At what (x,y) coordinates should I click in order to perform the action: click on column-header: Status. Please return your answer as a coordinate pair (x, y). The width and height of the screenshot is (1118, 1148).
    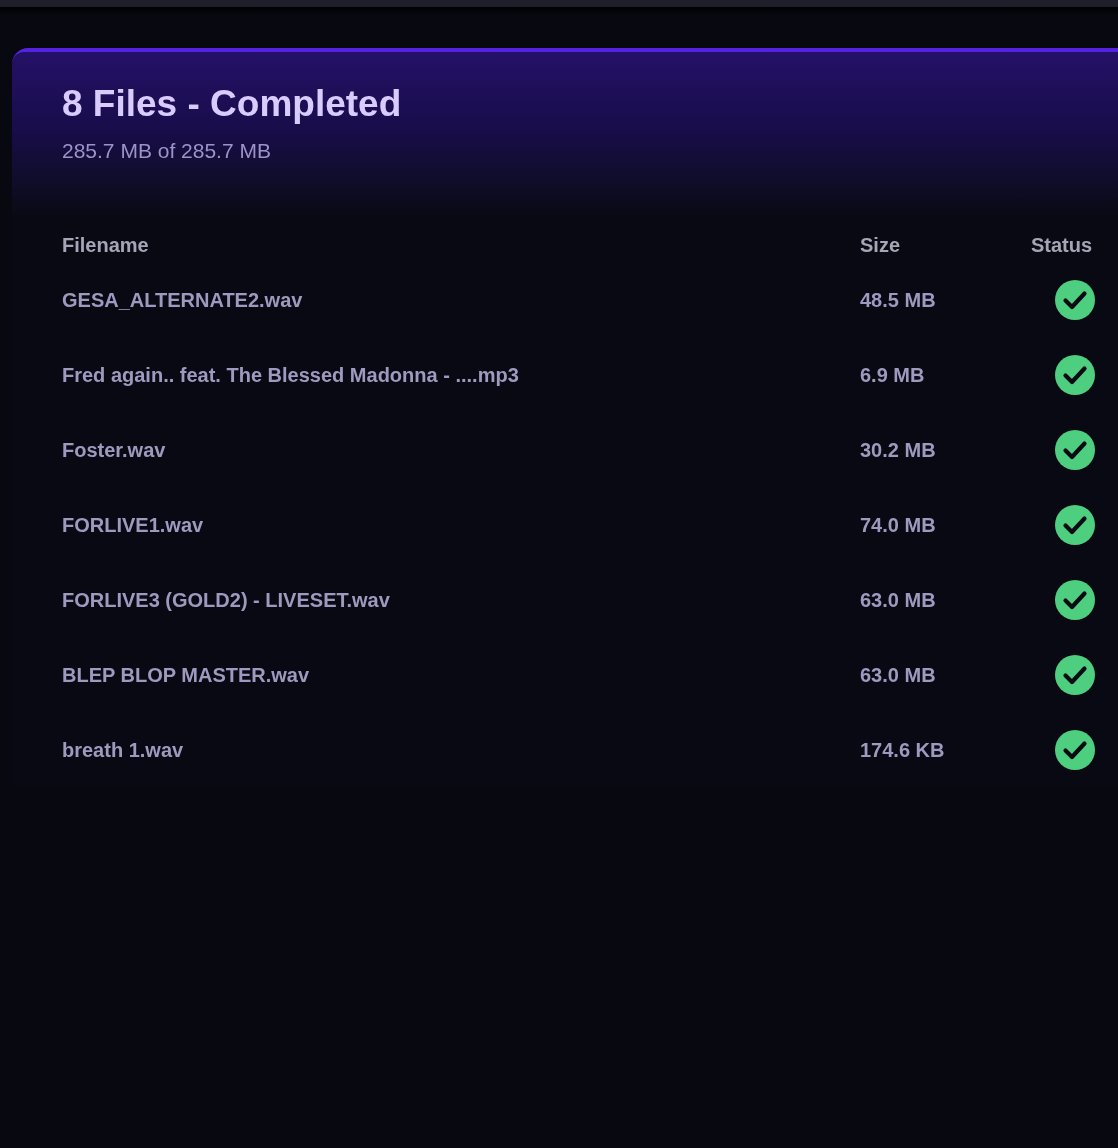
    Looking at the image, I should click on (1062, 245).